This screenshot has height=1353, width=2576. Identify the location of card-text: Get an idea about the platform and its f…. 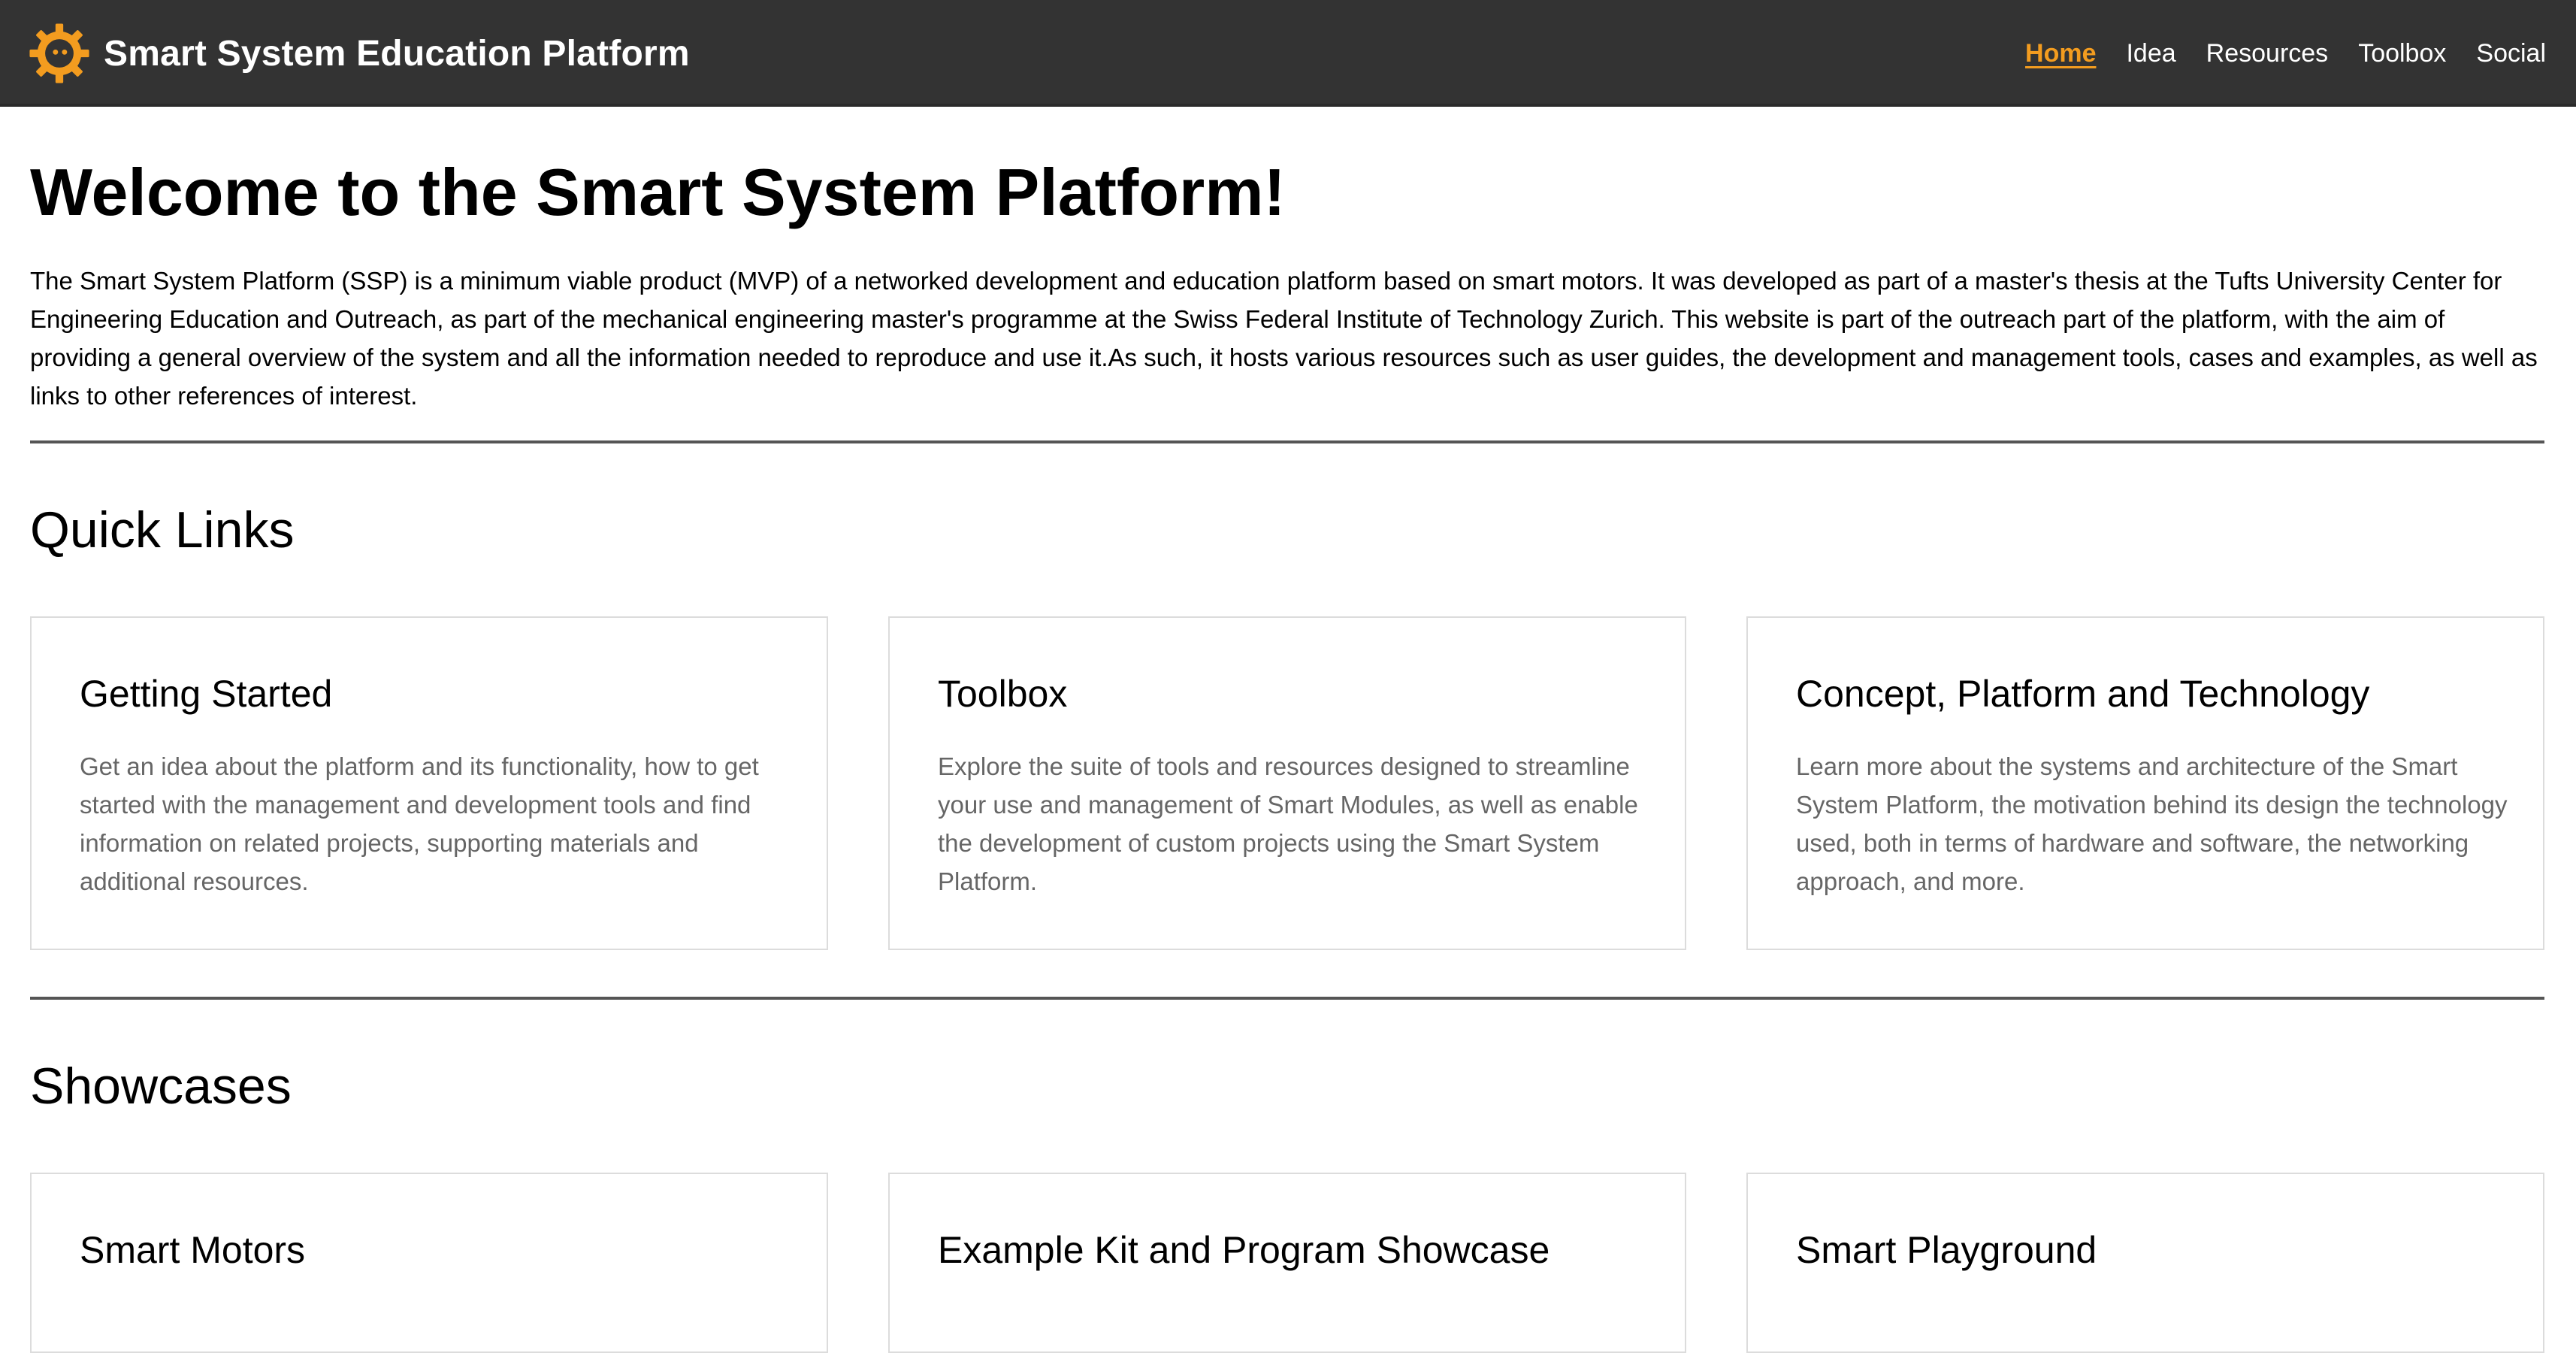
(420, 823).